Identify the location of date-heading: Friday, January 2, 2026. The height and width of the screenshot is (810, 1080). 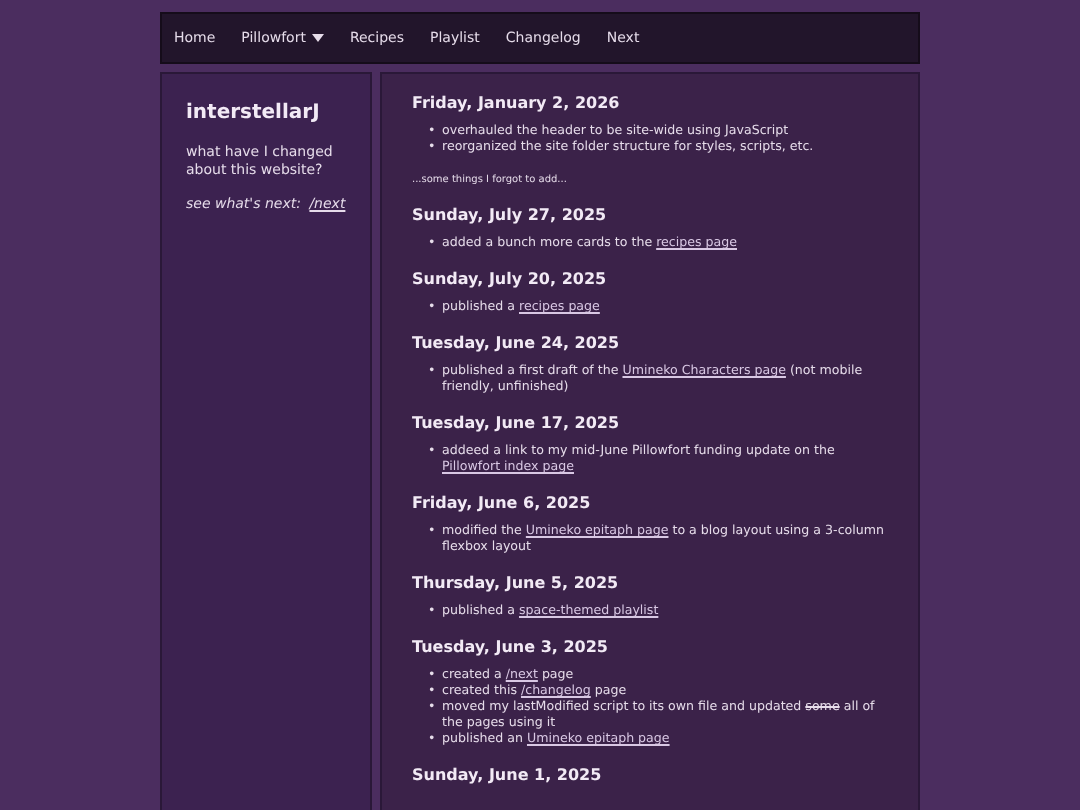
(517, 104).